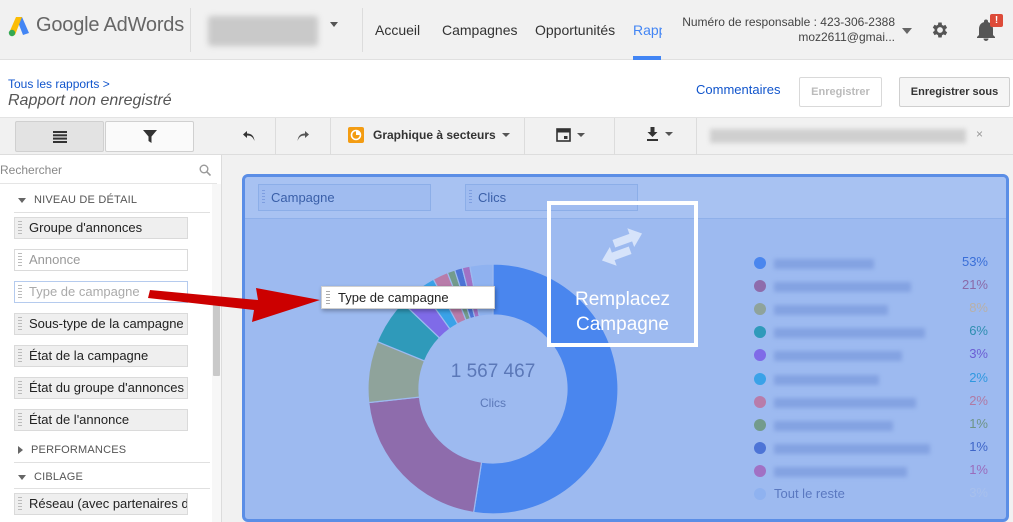 This screenshot has height=522, width=1013. Describe the element at coordinates (622, 247) in the screenshot. I see `swap-arrows-icon` at that location.